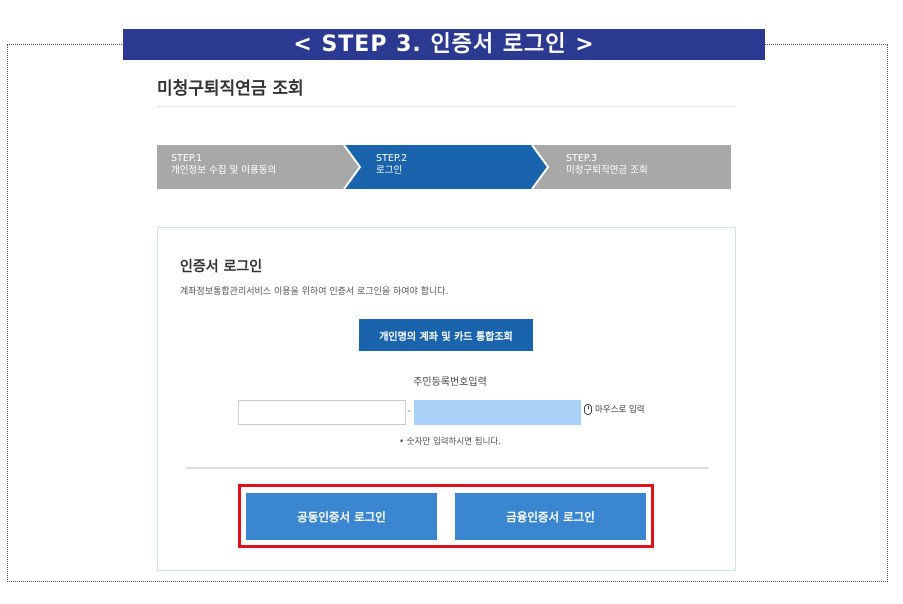 This screenshot has width=903, height=604. Describe the element at coordinates (607, 170) in the screenshot. I see `step-3-label: 미청구퇴직연금 조회` at that location.